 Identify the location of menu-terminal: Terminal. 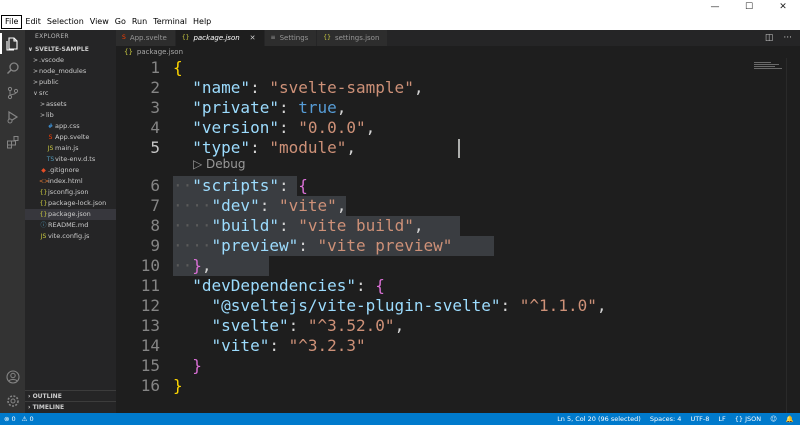
(170, 22).